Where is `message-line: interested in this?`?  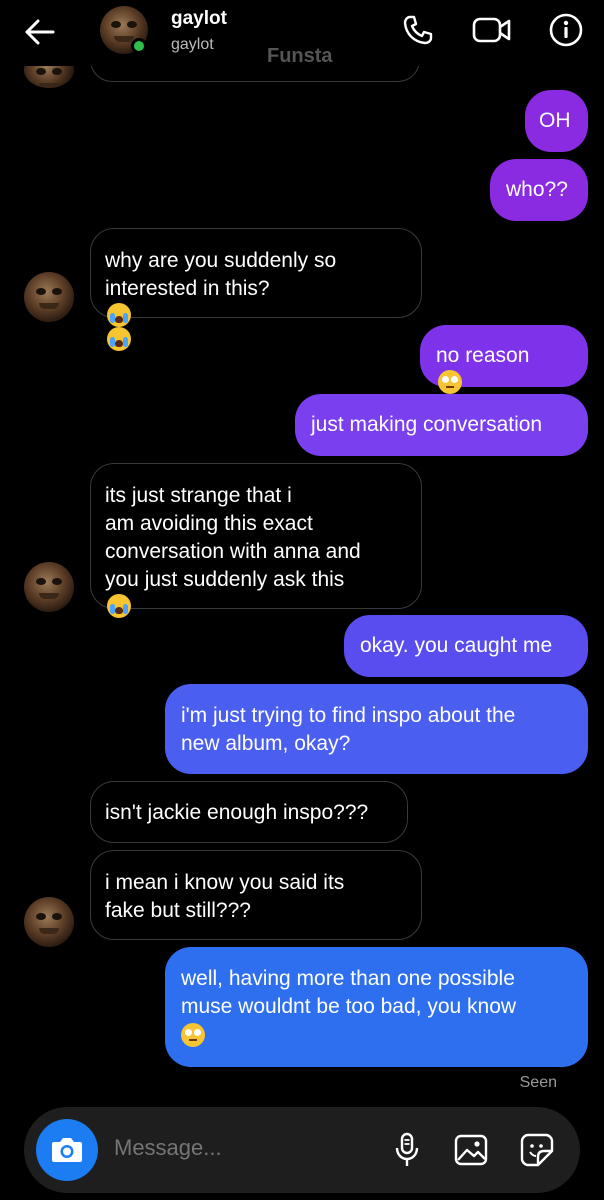 message-line: interested in this? is located at coordinates (187, 288).